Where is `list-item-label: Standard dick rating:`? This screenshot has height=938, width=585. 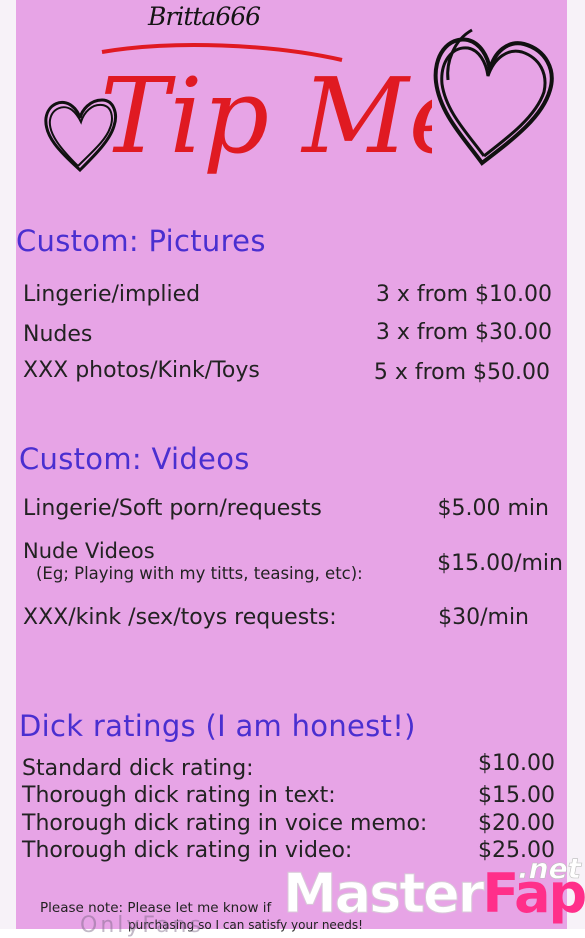 list-item-label: Standard dick rating: is located at coordinates (138, 768).